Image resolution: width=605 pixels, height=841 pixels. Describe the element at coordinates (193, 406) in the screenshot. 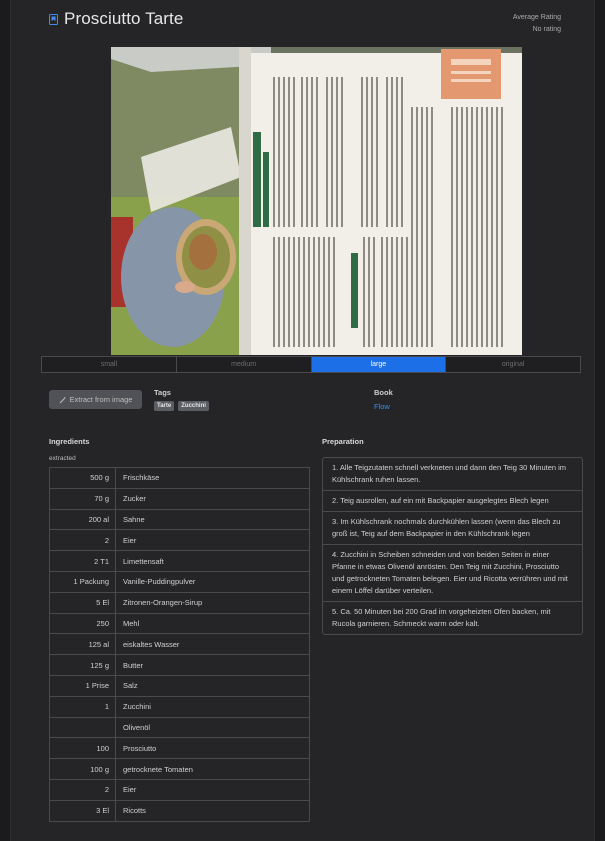

I see `tag-badge: Zucchini` at that location.